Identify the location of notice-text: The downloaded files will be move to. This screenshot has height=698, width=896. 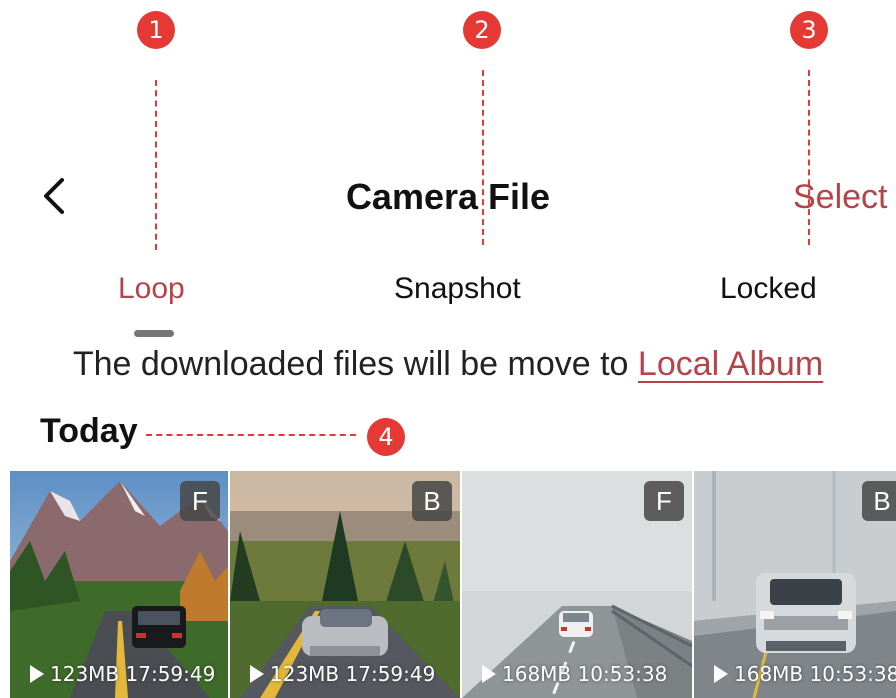
(355, 364).